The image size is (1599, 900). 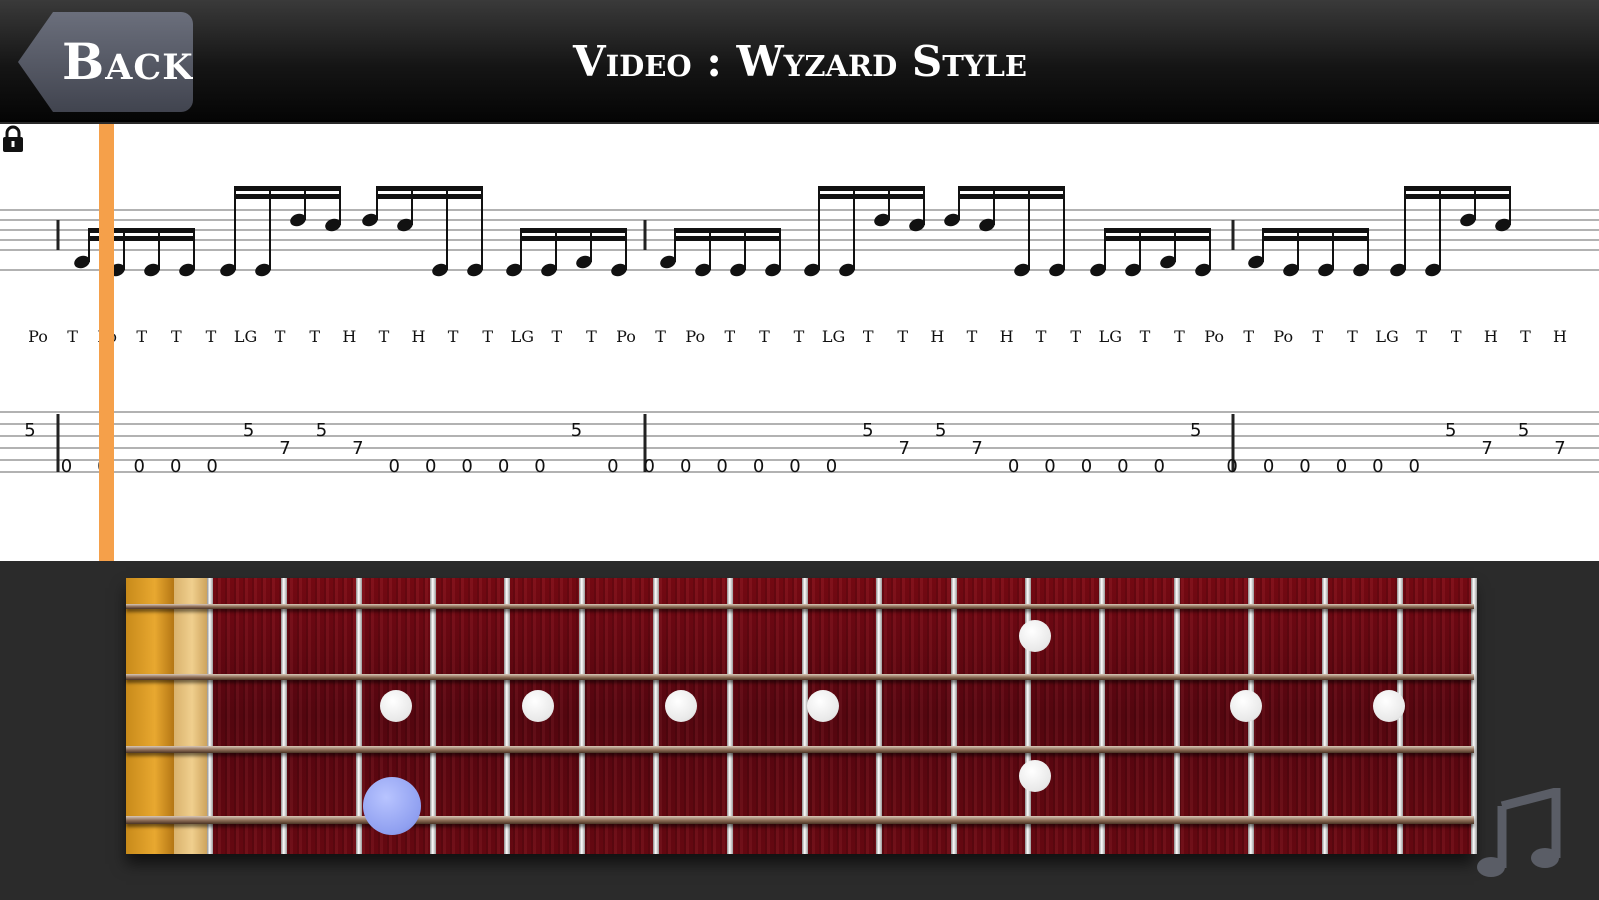 What do you see at coordinates (105, 62) in the screenshot?
I see `back-button: Back` at bounding box center [105, 62].